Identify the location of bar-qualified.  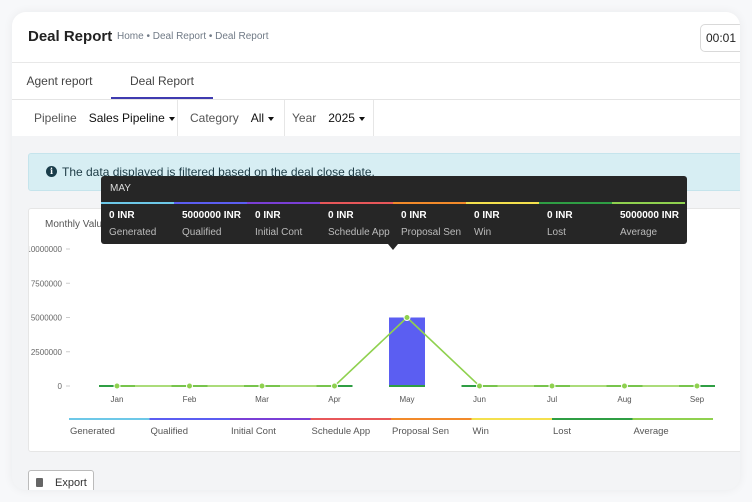
(407, 351).